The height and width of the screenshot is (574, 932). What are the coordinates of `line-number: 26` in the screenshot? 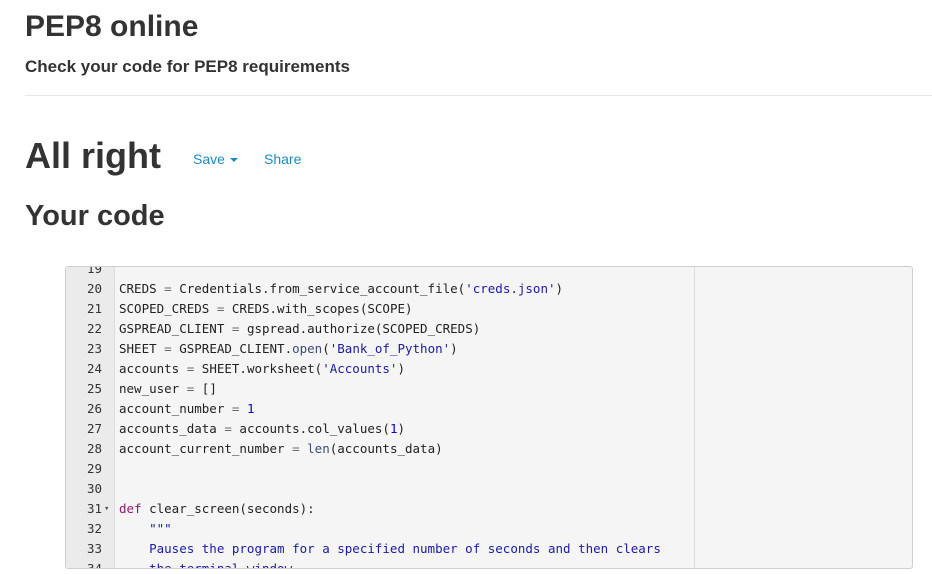 It's located at (94, 408).